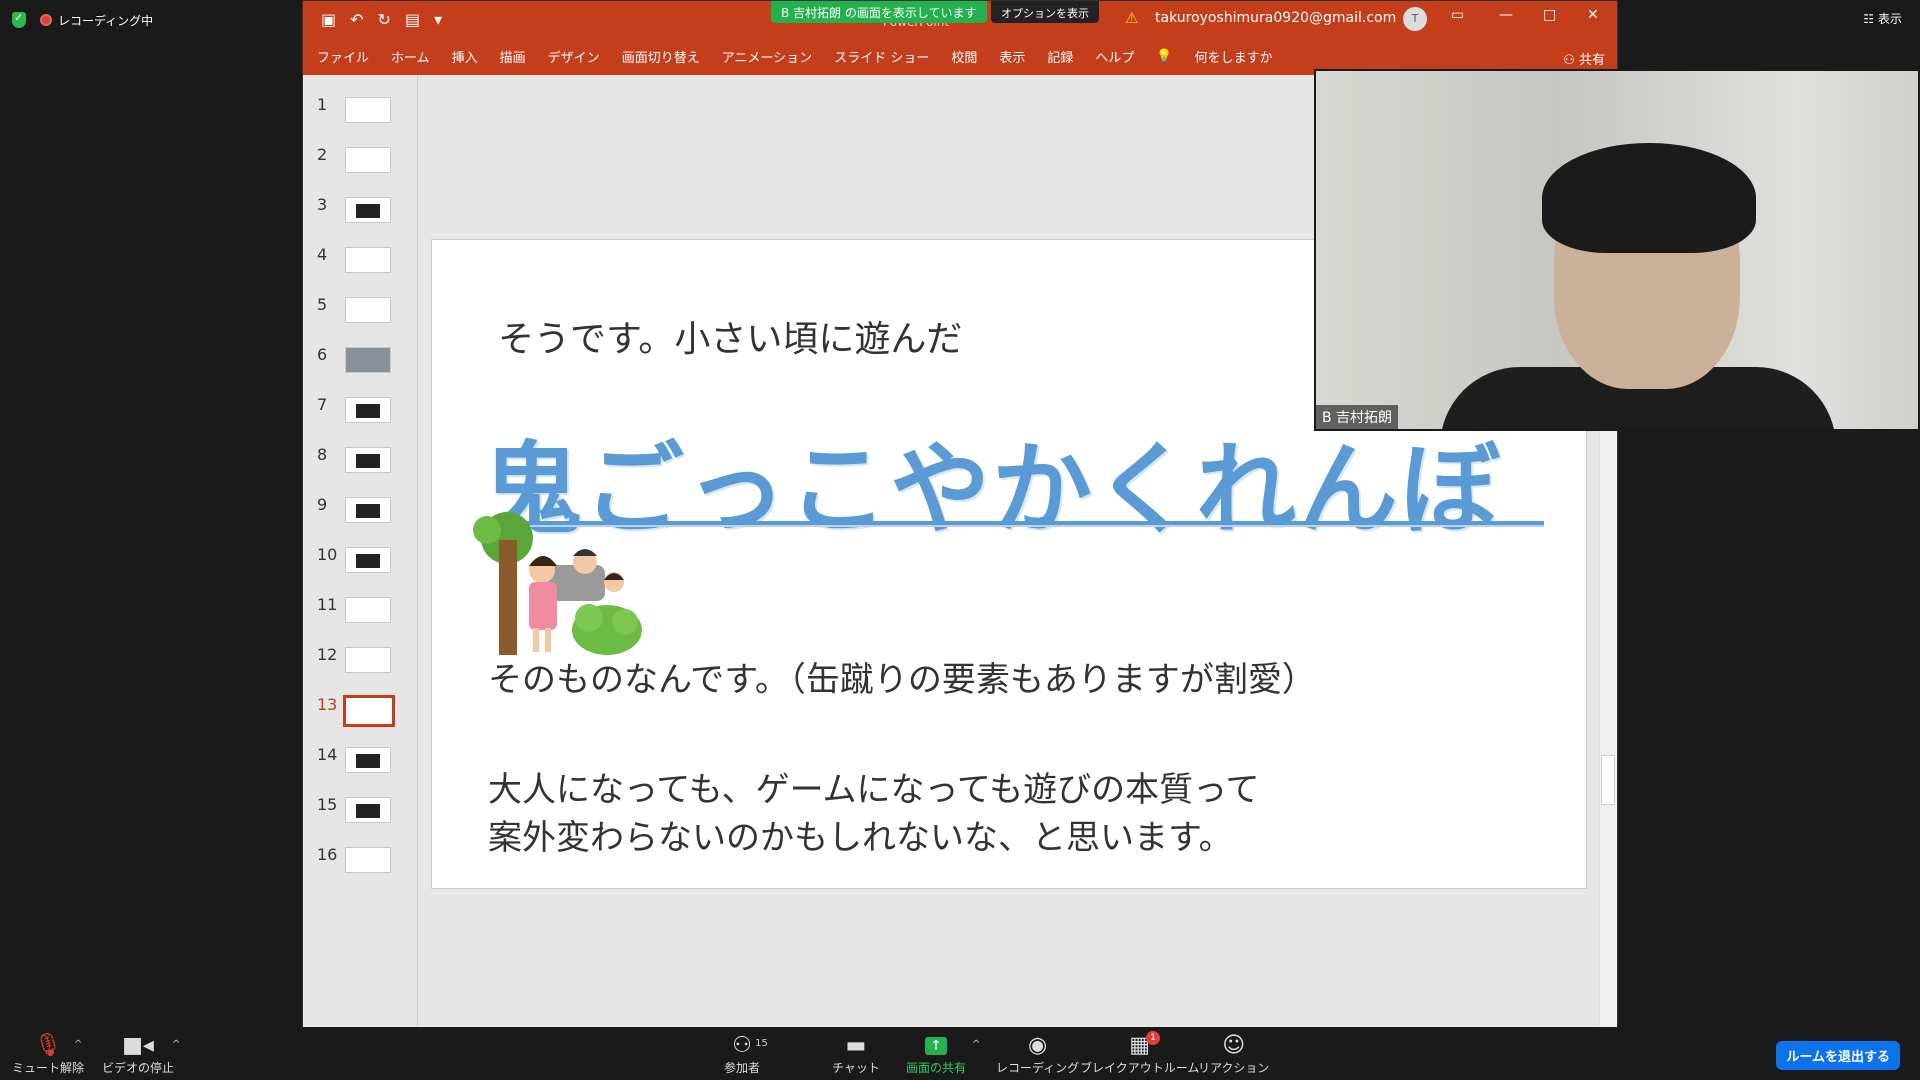 The width and height of the screenshot is (1920, 1080). What do you see at coordinates (106, 20) in the screenshot?
I see `recording-label: レコーディング中` at bounding box center [106, 20].